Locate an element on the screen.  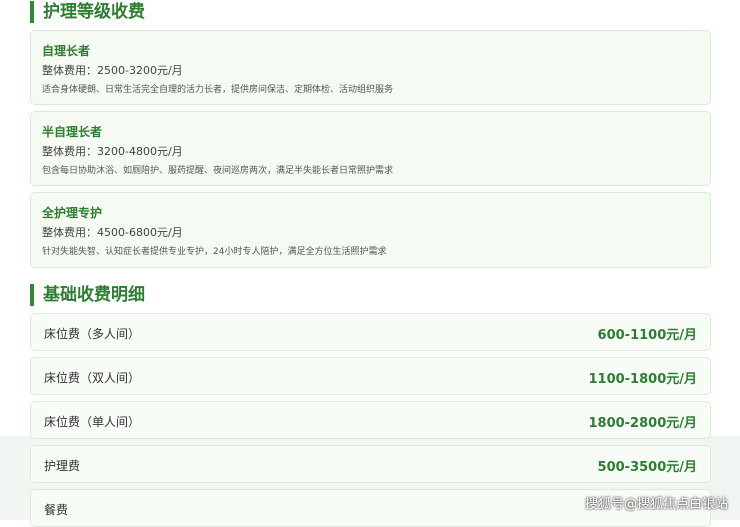
care-level-name: 半自理长者 is located at coordinates (72, 132).